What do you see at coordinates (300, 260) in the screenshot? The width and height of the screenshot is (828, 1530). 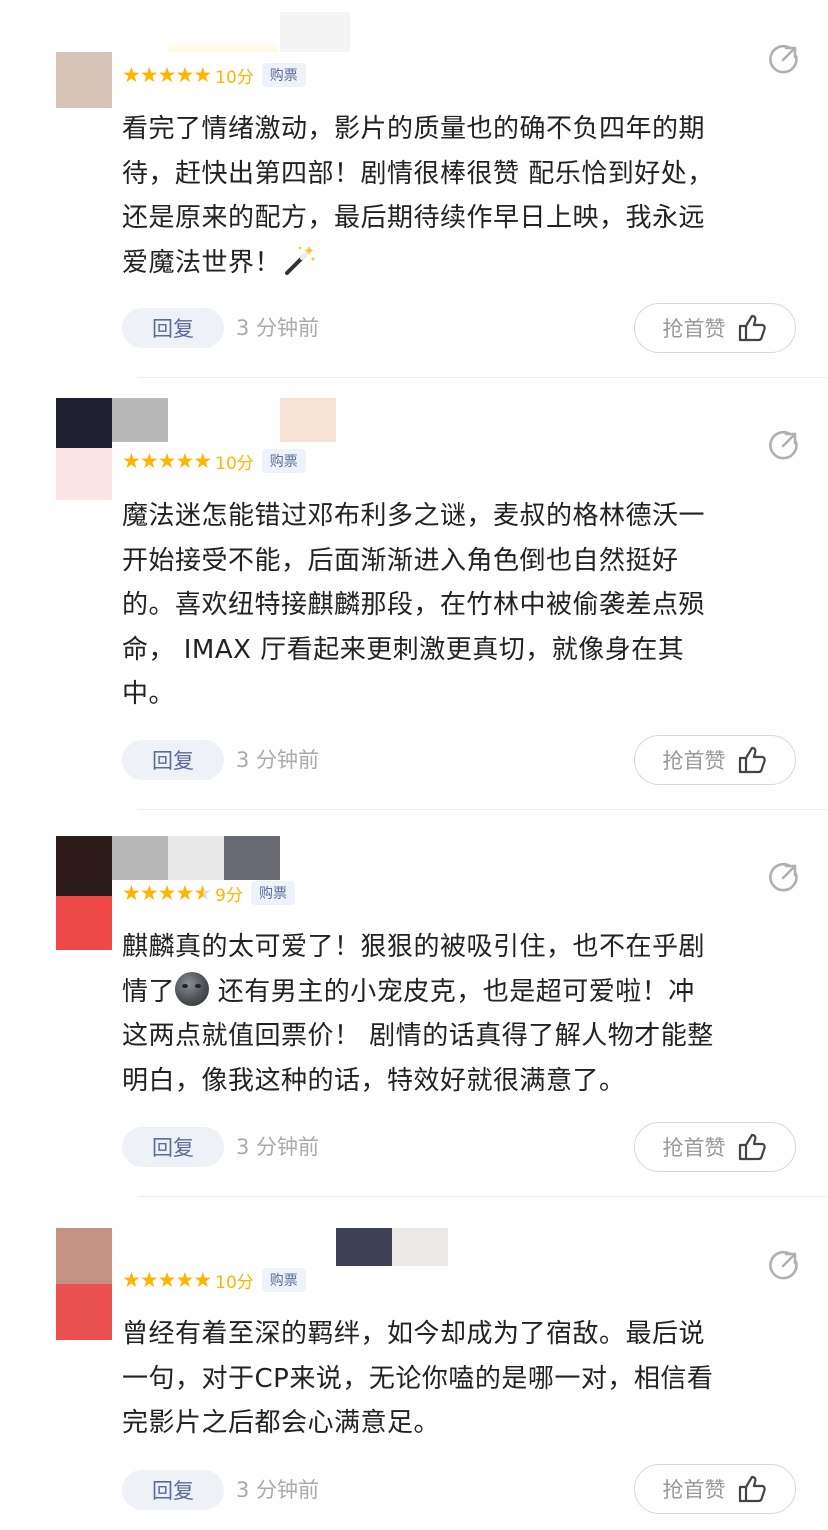 I see `magic-wand-icon` at bounding box center [300, 260].